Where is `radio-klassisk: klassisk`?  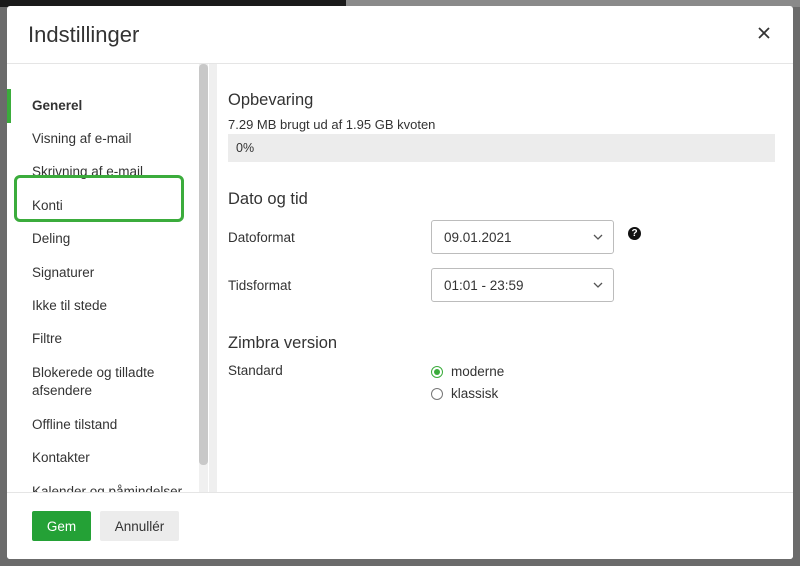
radio-klassisk: klassisk is located at coordinates (464, 393).